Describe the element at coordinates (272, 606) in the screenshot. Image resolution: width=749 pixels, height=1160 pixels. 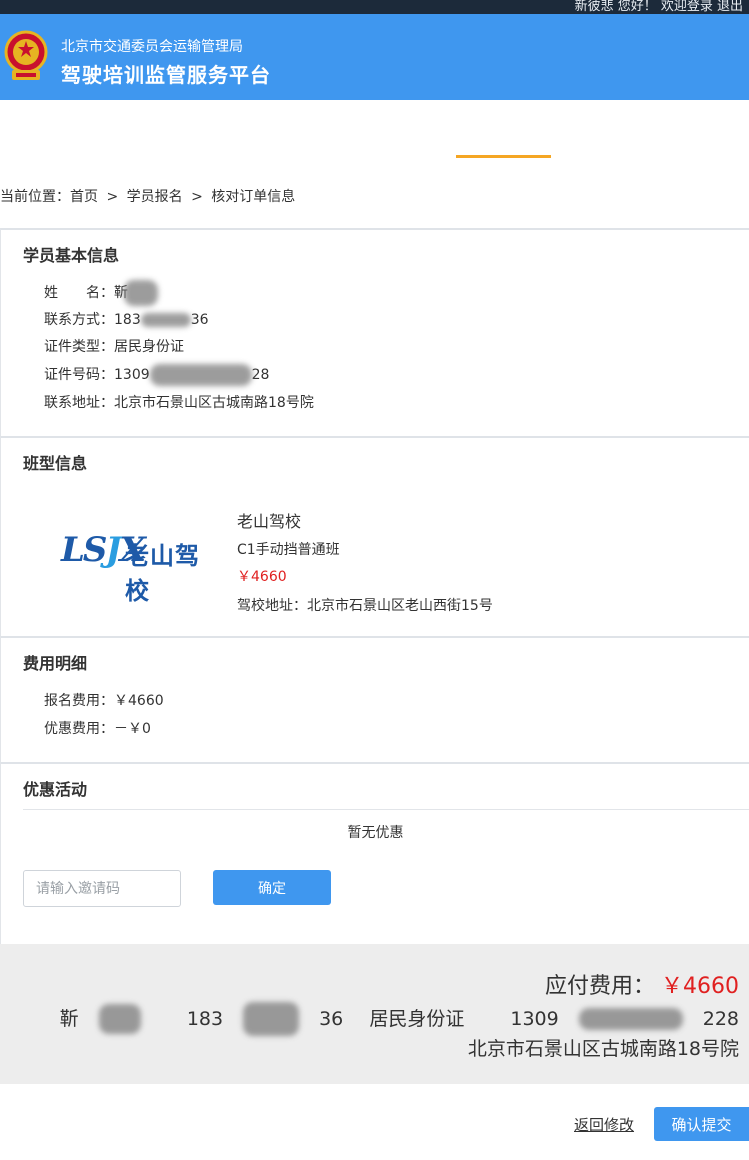
I see `field-label: 驾校地址：` at that location.